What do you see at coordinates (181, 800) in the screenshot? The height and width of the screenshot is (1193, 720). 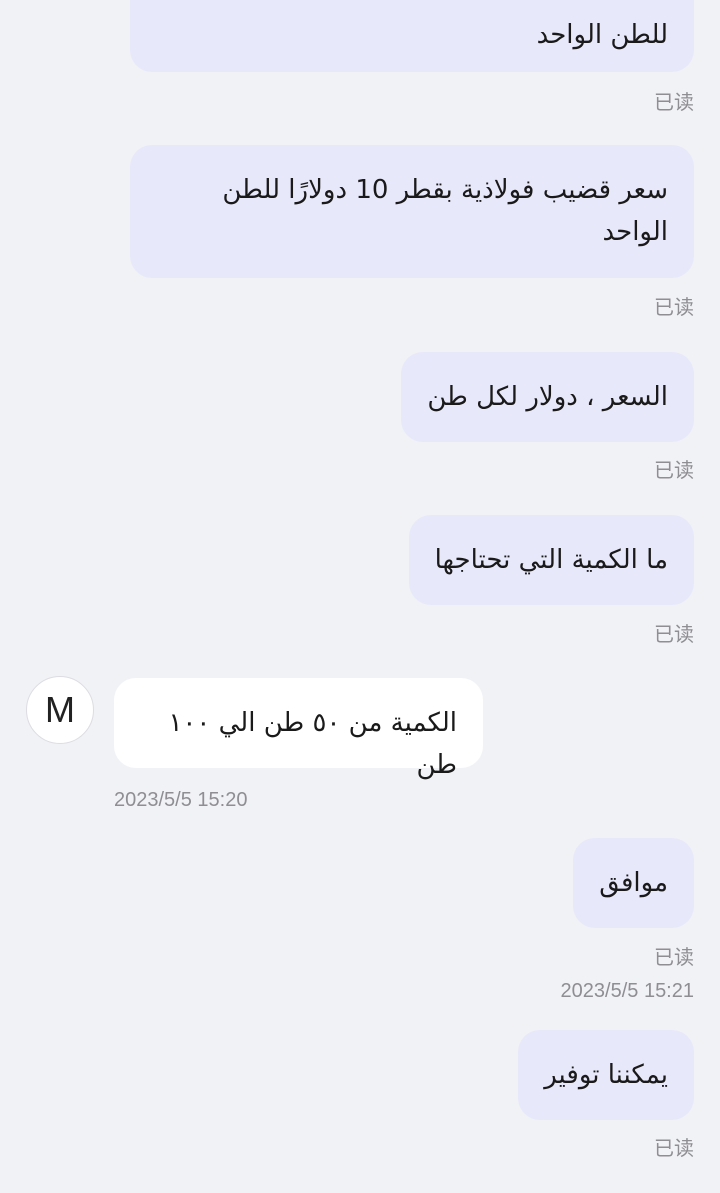 I see `message-timestamp: 2023/5/5 15:20` at bounding box center [181, 800].